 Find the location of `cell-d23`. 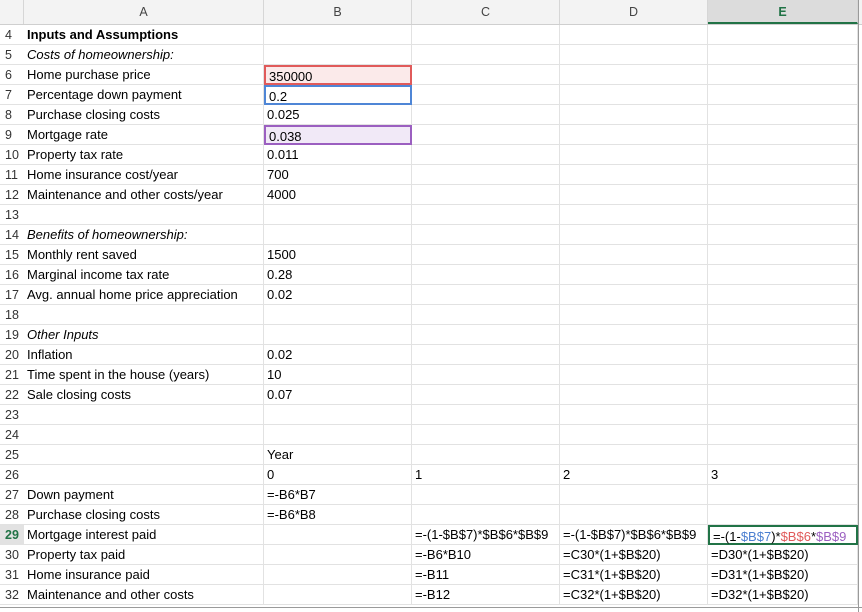

cell-d23 is located at coordinates (634, 415).